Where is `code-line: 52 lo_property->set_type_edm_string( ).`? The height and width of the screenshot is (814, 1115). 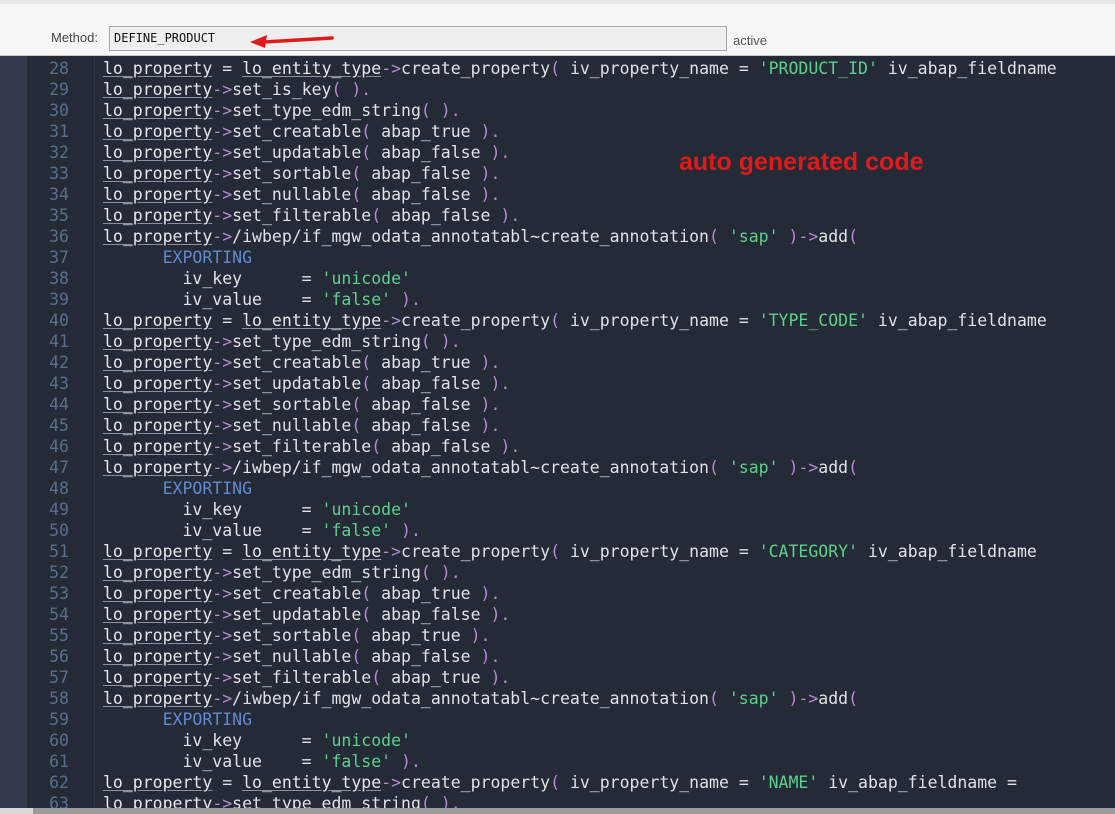 code-line: 52 lo_property->set_type_edm_string( ). is located at coordinates (557, 572).